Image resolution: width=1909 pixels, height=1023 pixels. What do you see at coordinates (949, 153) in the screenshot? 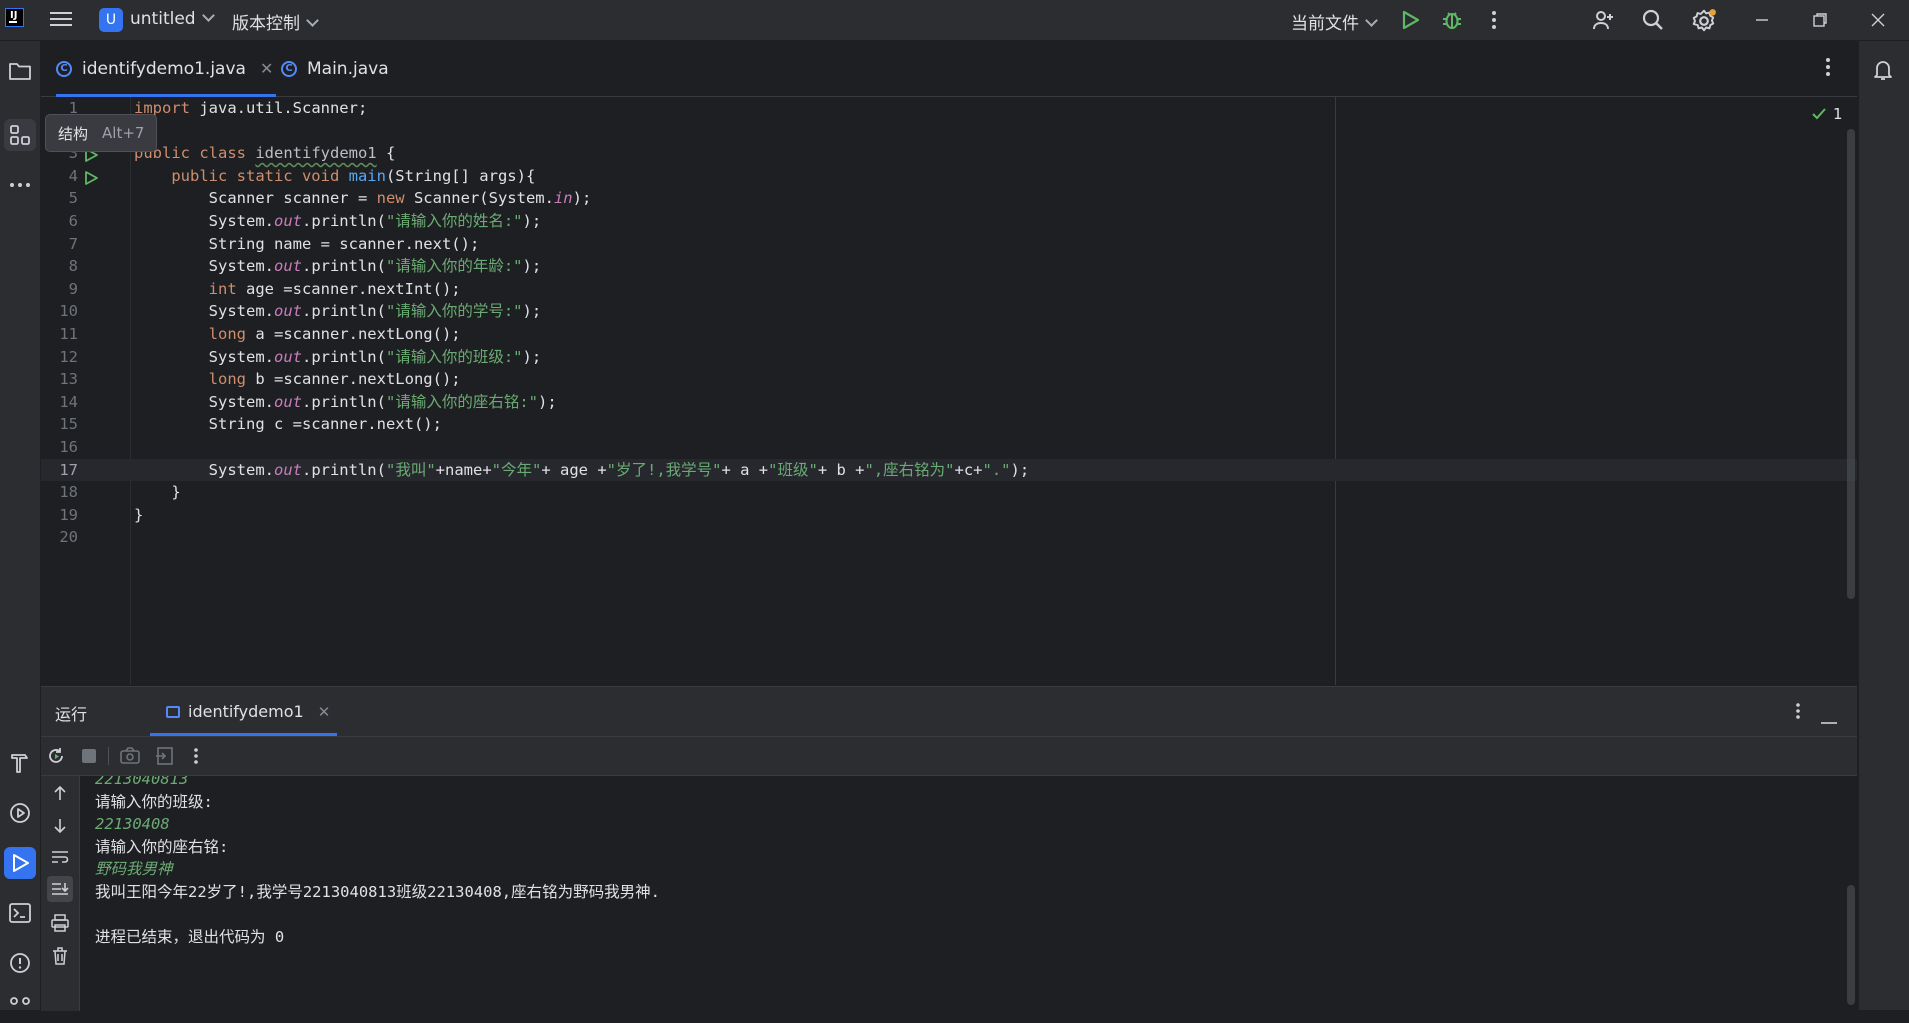
I see `code-line: 3 public class identifydemo1 {` at bounding box center [949, 153].